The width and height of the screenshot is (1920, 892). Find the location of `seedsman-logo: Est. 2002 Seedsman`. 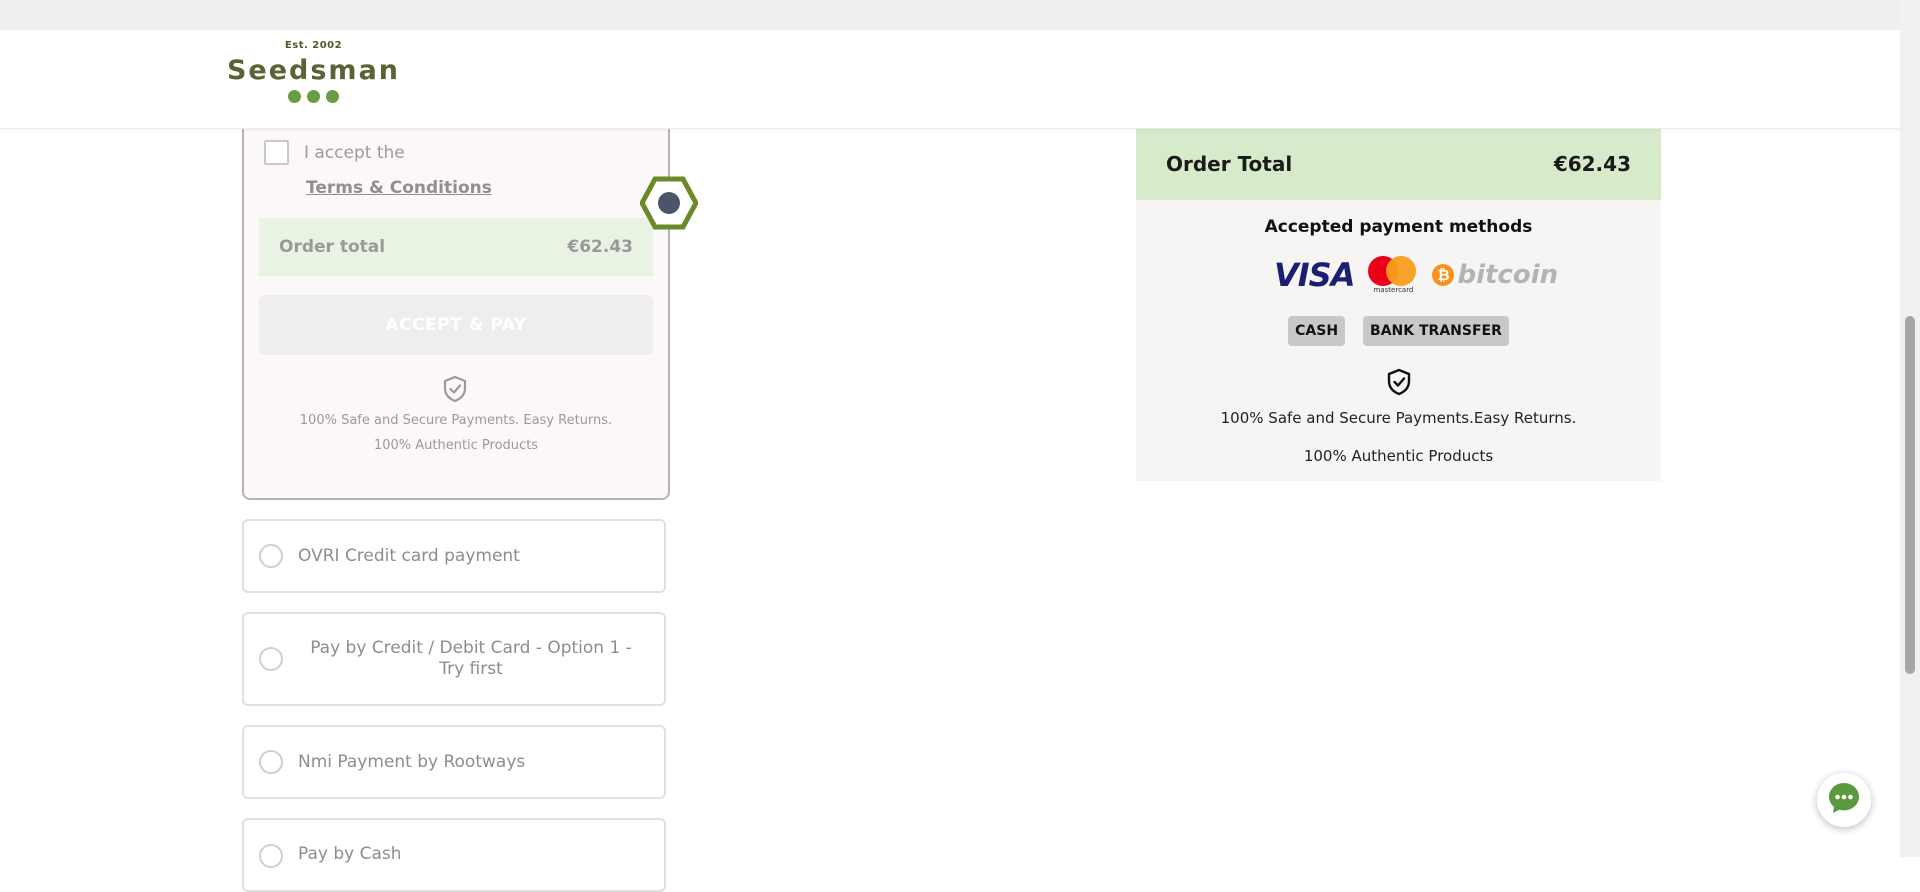

seedsman-logo: Est. 2002 Seedsman is located at coordinates (313, 80).